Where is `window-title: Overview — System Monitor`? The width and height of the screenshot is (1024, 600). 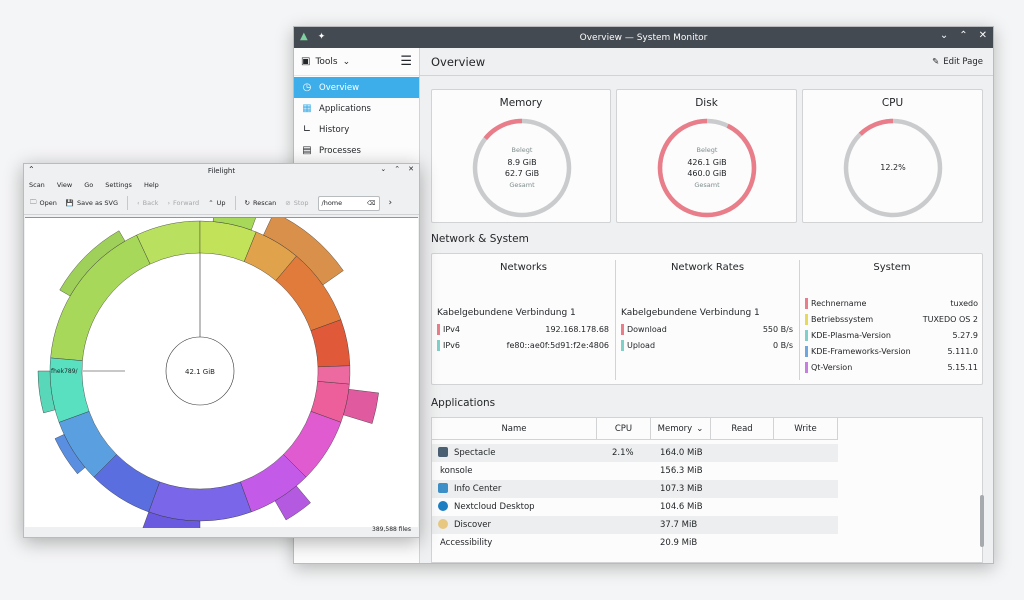
window-title: Overview — System Monitor is located at coordinates (643, 37).